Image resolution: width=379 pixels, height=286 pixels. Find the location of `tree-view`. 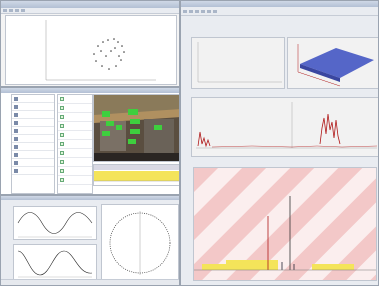

tree-view is located at coordinates (33, 144).